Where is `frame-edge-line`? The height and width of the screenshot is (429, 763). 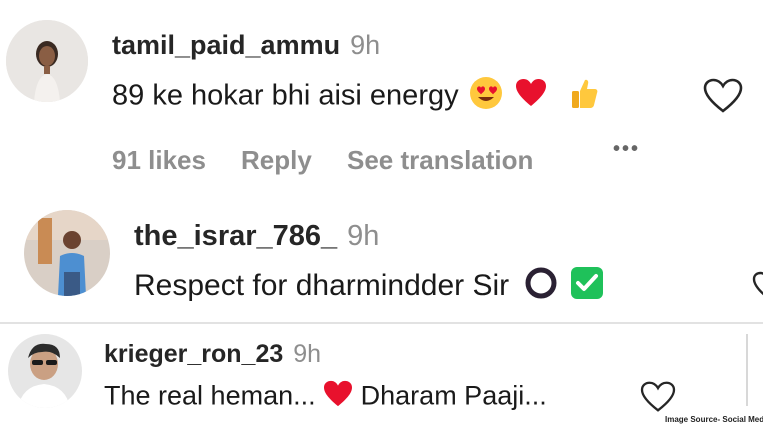
frame-edge-line is located at coordinates (747, 370).